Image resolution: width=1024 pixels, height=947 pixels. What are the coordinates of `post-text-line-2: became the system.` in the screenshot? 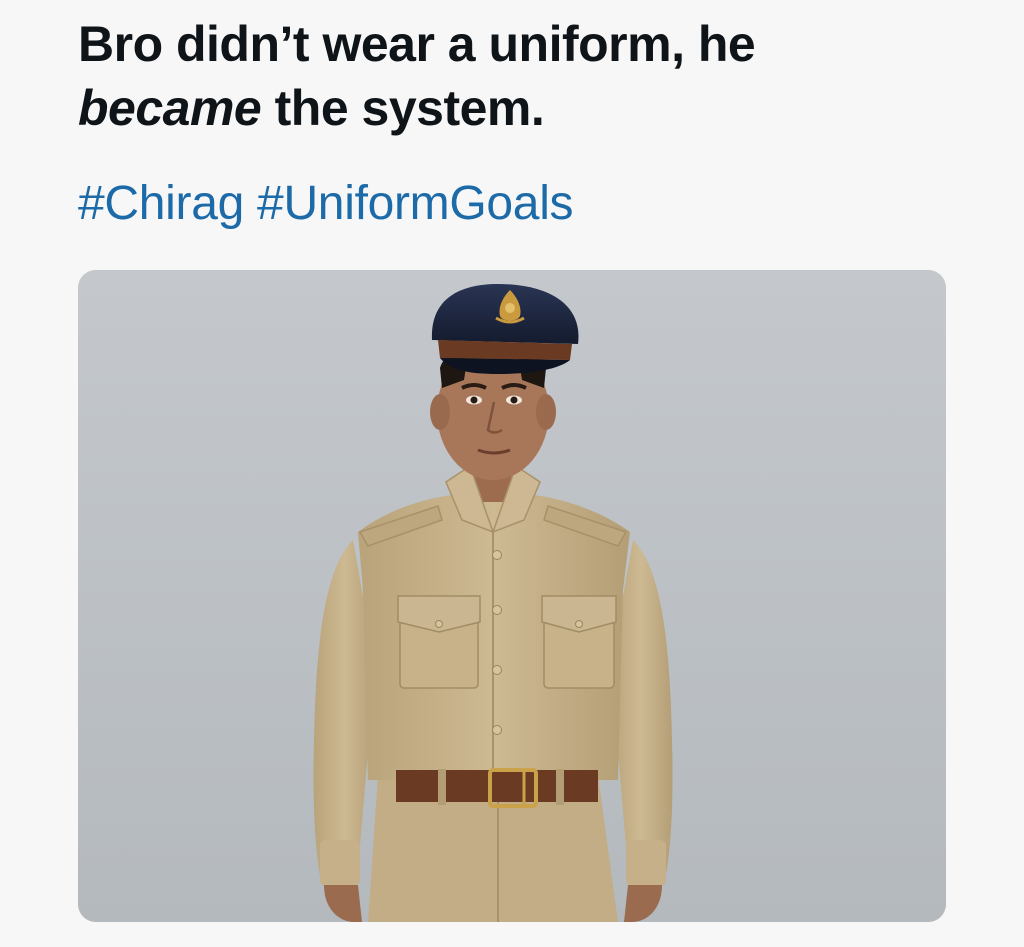 It's located at (528, 108).